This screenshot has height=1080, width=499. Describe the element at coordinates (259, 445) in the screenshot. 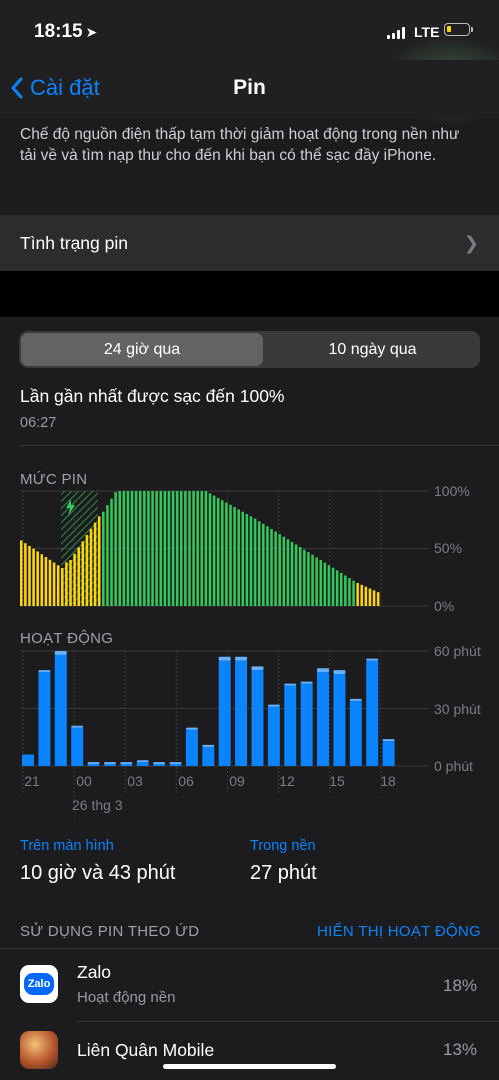

I see `divider` at that location.